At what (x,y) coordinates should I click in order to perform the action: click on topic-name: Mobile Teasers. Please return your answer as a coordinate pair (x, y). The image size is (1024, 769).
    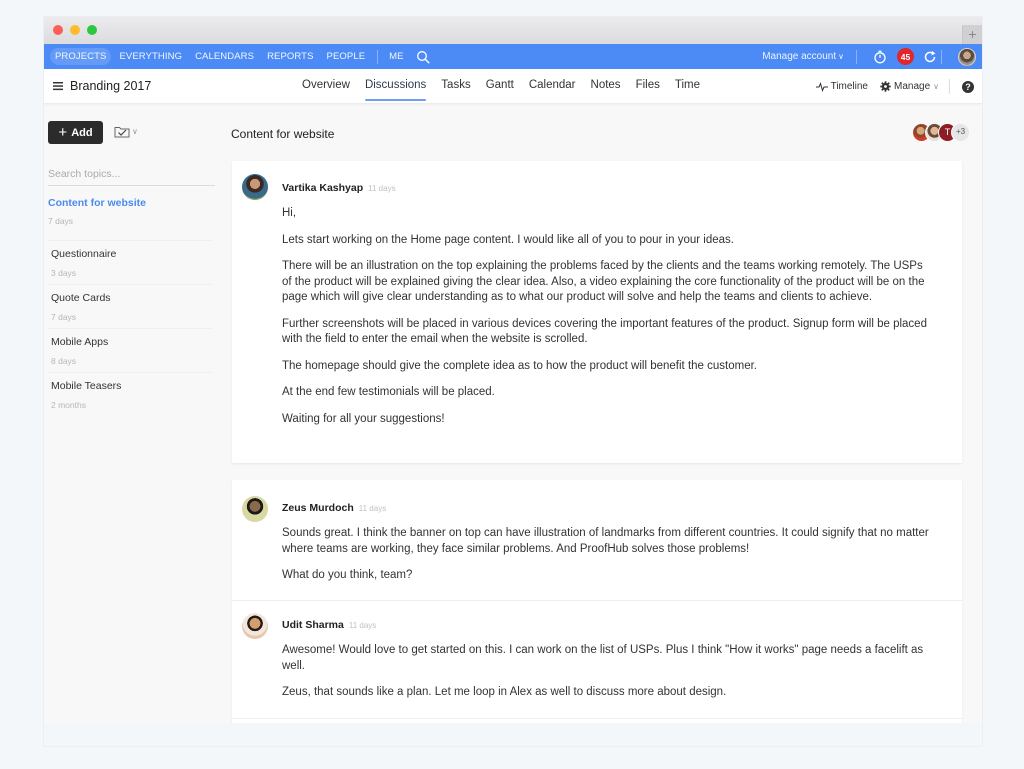
    Looking at the image, I should click on (86, 386).